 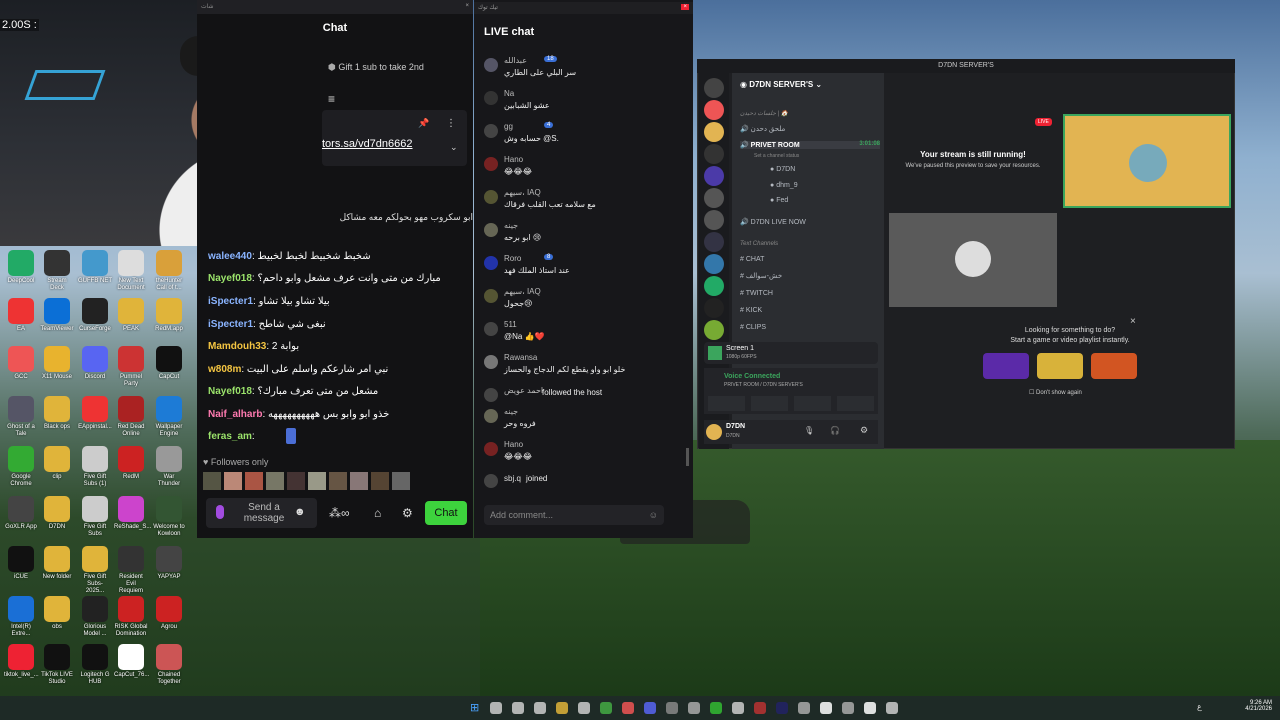 What do you see at coordinates (1199, 706) in the screenshot?
I see `keyboard-lang: ع` at bounding box center [1199, 706].